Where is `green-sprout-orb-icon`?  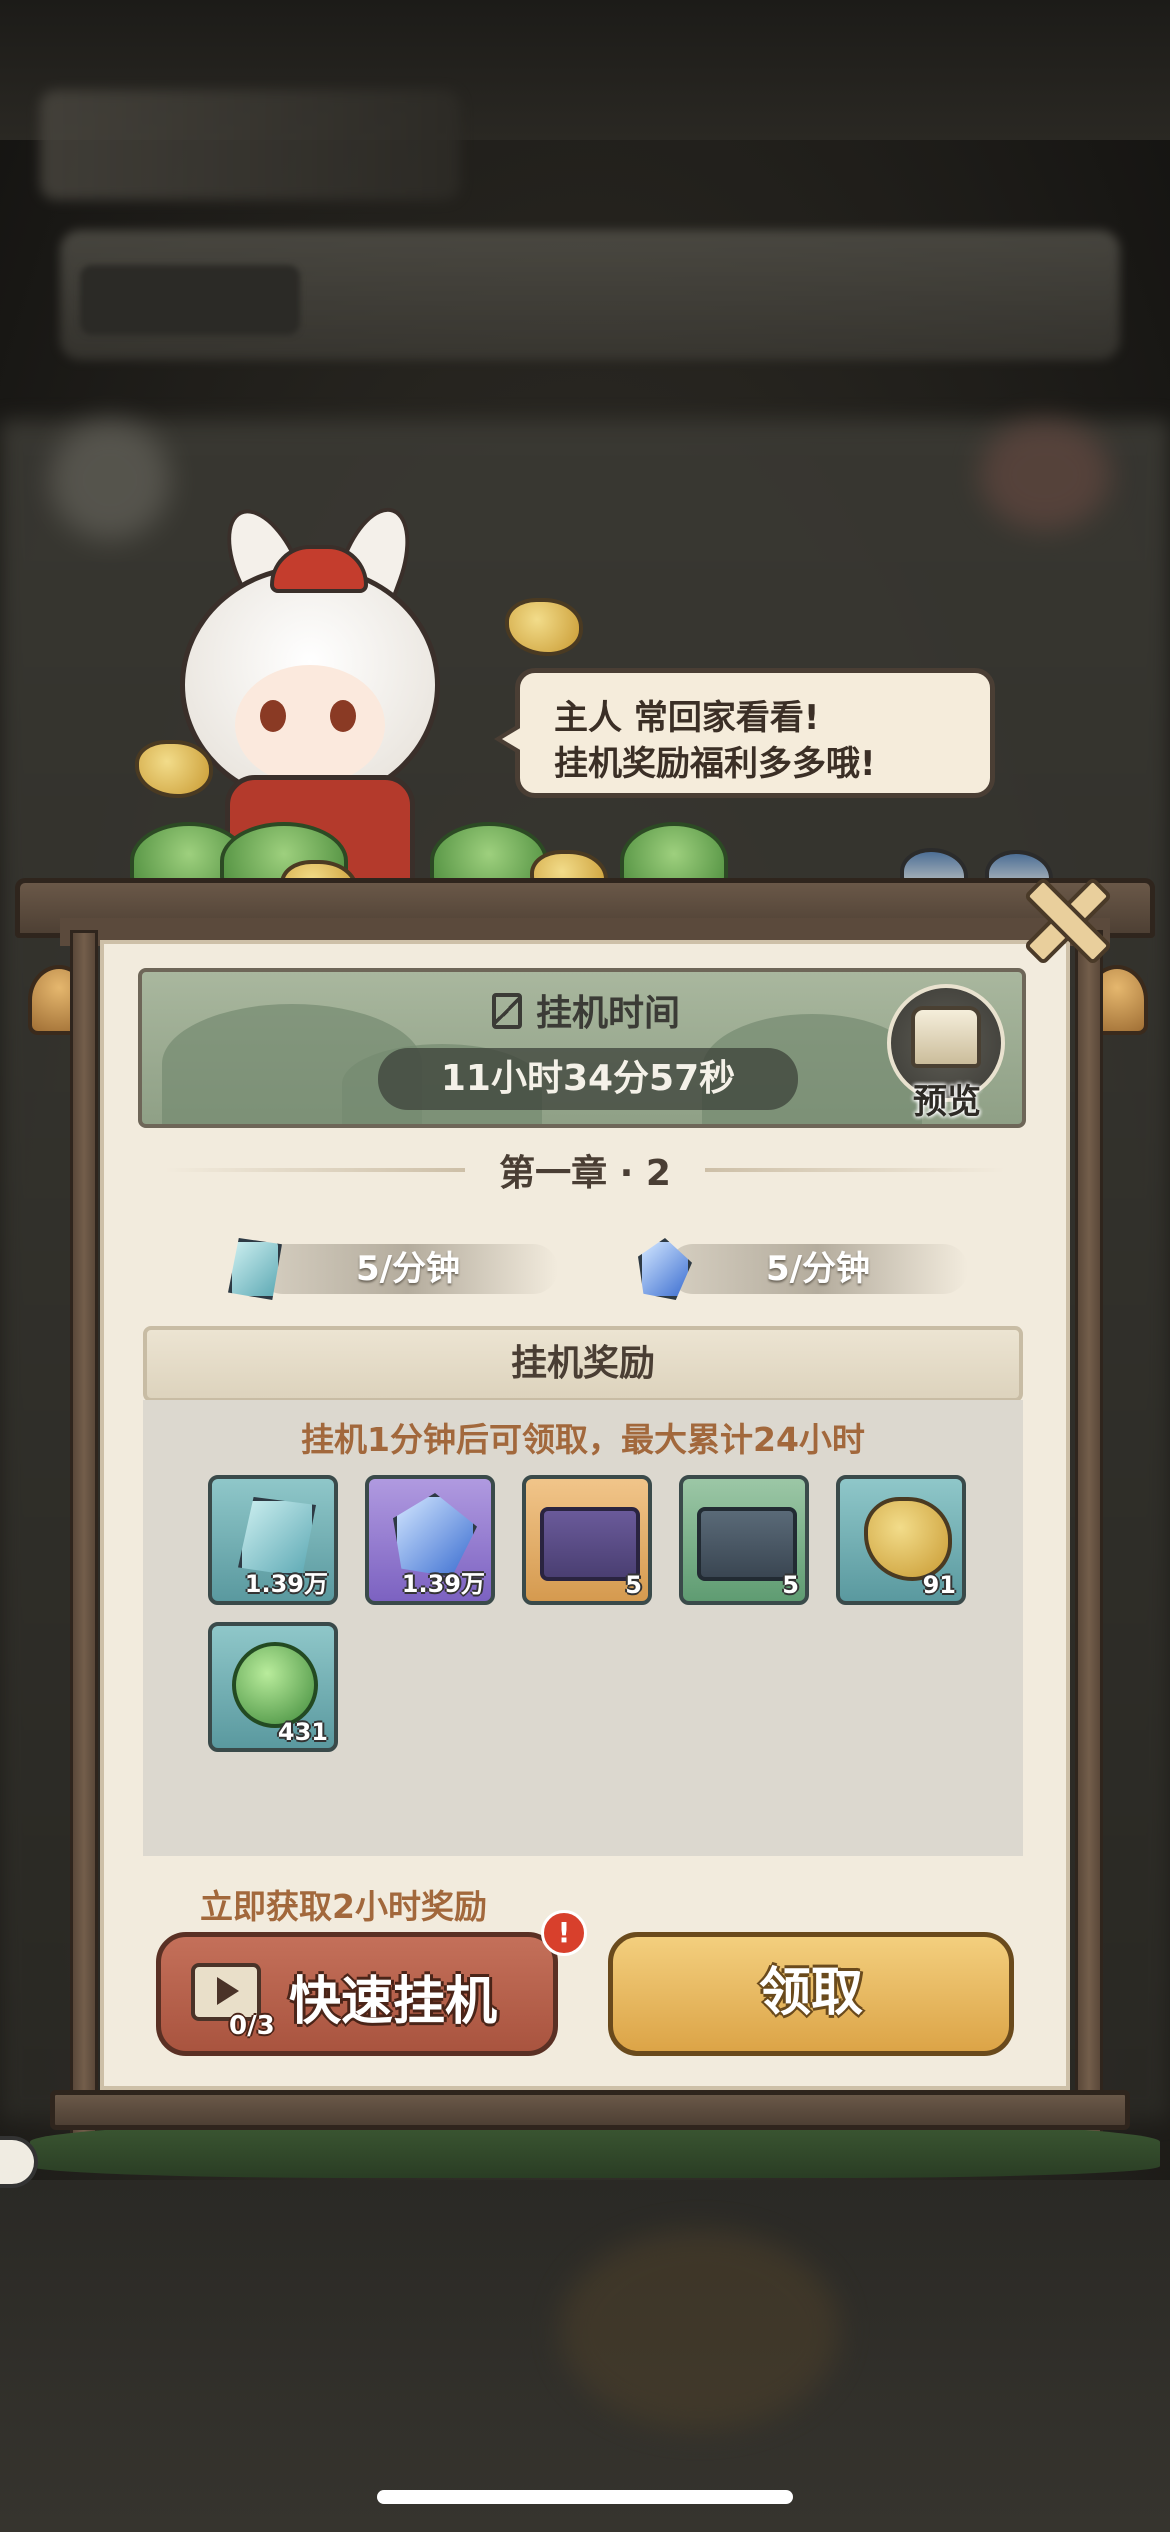
green-sprout-orb-icon is located at coordinates (275, 1685).